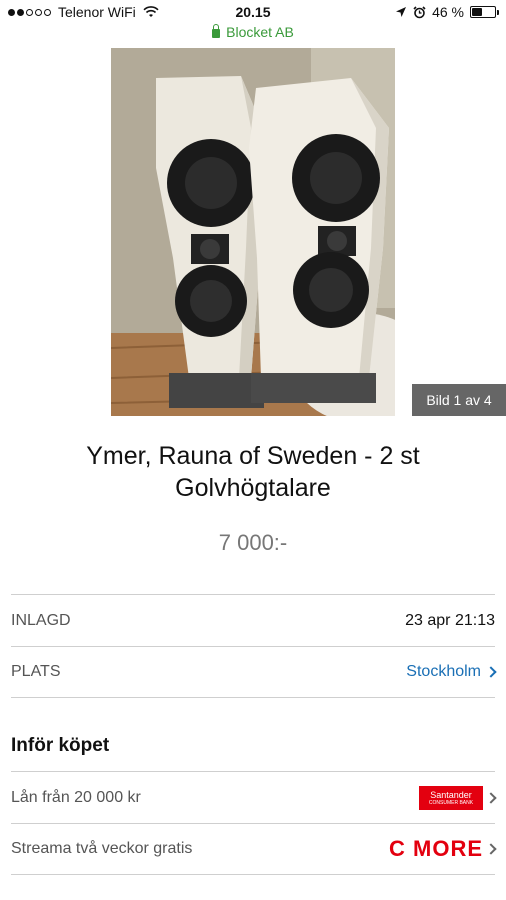 The width and height of the screenshot is (506, 900). I want to click on posted-label: INLAGD, so click(41, 620).